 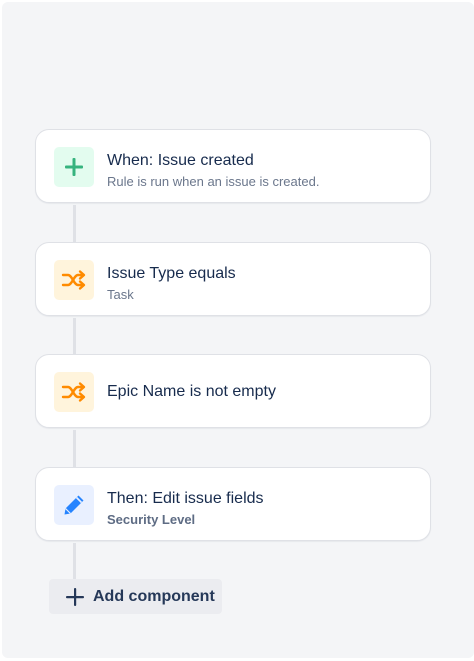 I want to click on add-component-button: Add component, so click(x=135, y=596).